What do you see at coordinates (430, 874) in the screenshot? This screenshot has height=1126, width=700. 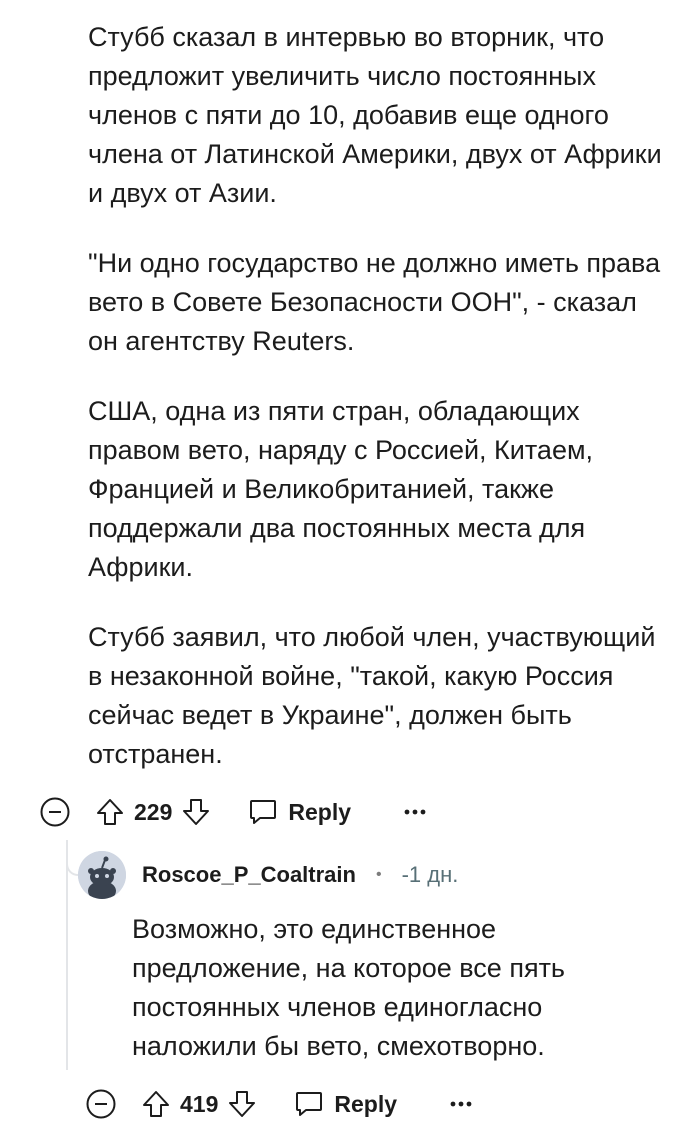 I see `timestamp: -1 дн.` at bounding box center [430, 874].